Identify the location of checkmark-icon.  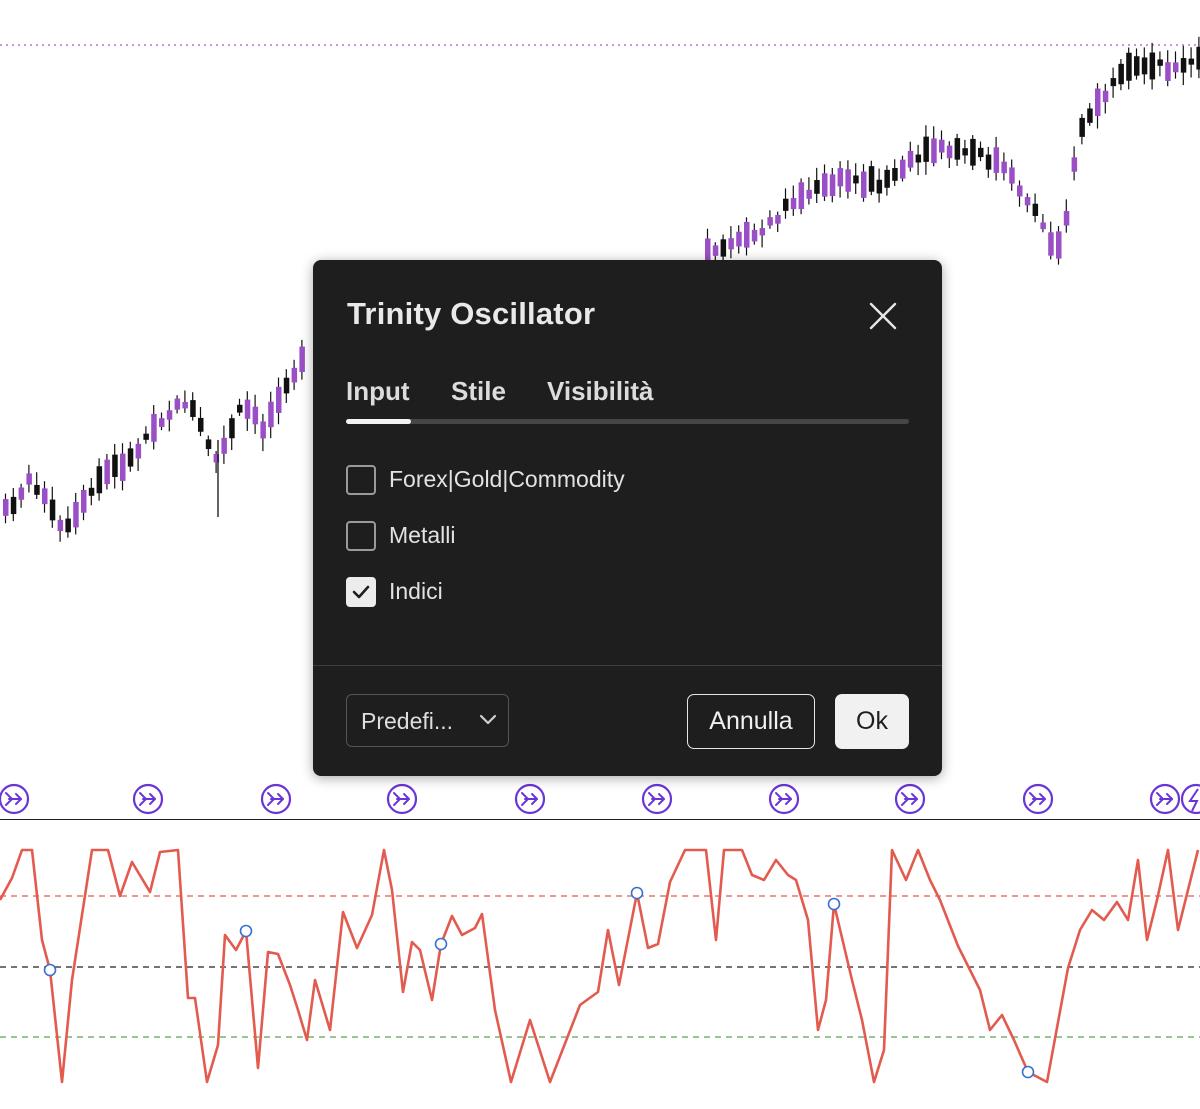
(361, 592).